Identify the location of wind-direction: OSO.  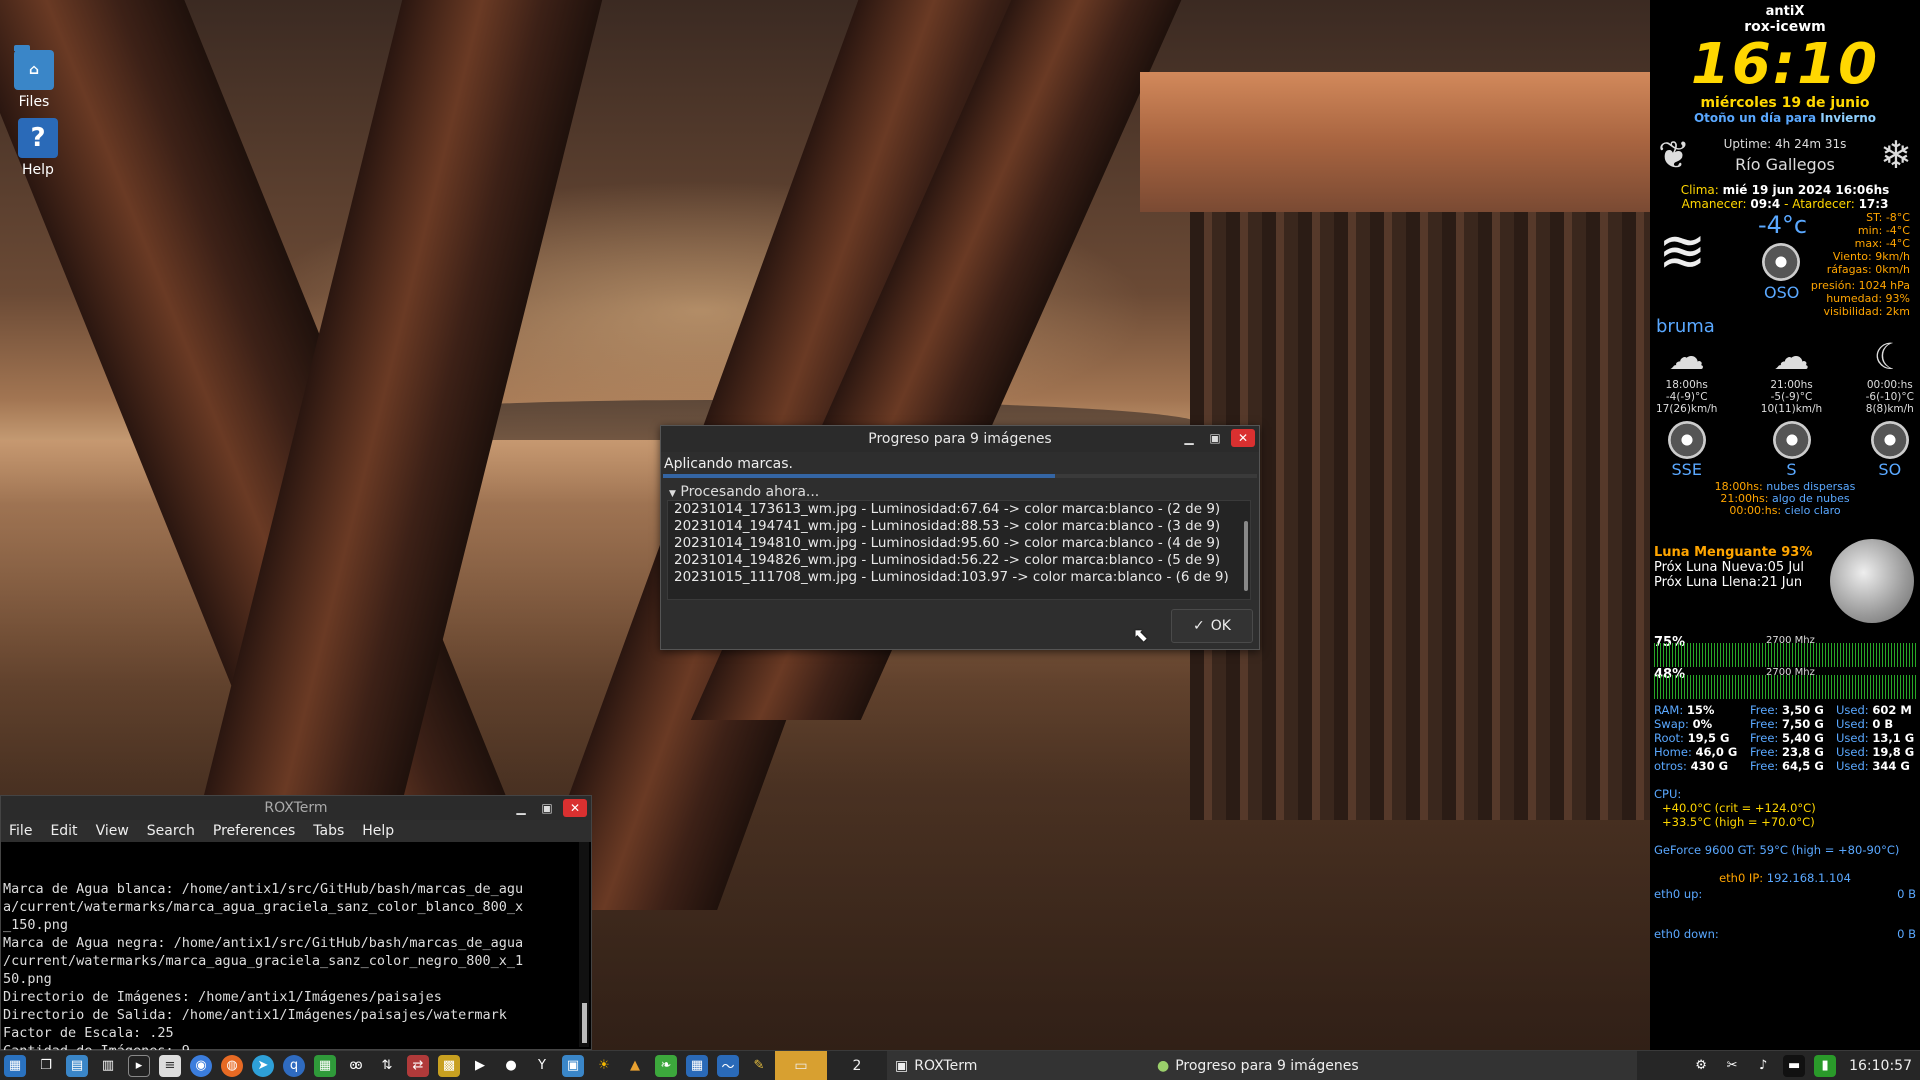
(1782, 292).